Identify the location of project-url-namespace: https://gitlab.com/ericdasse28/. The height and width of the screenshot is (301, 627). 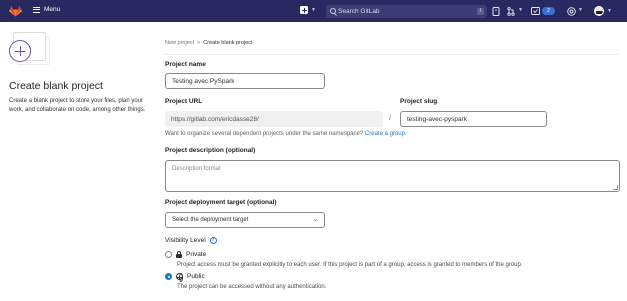
(274, 119).